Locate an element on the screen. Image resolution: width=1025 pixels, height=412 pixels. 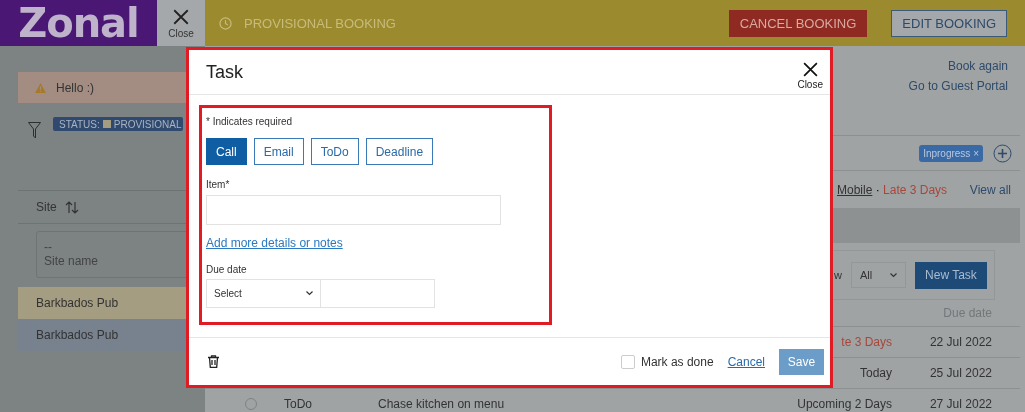
table-cell-text: ToDo is located at coordinates (298, 404).